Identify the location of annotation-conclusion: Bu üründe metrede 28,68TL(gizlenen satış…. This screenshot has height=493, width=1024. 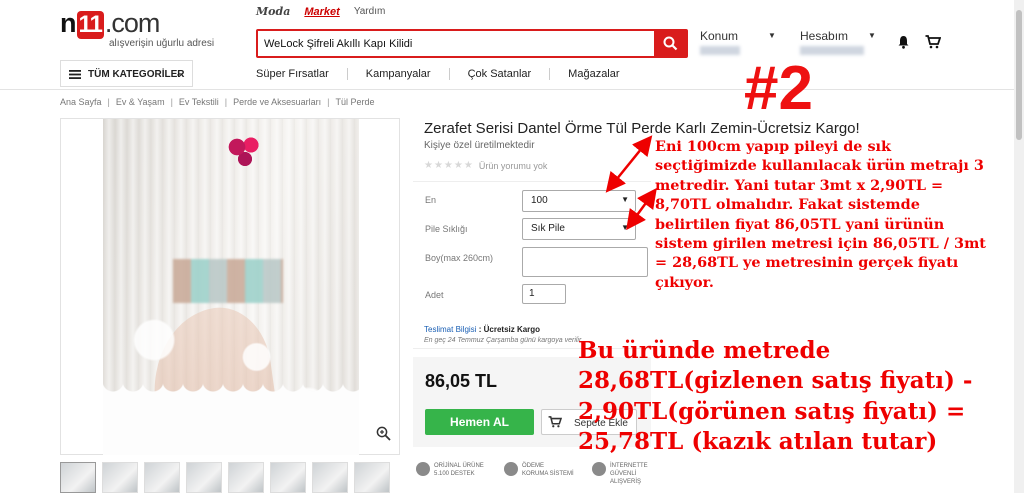
(775, 396).